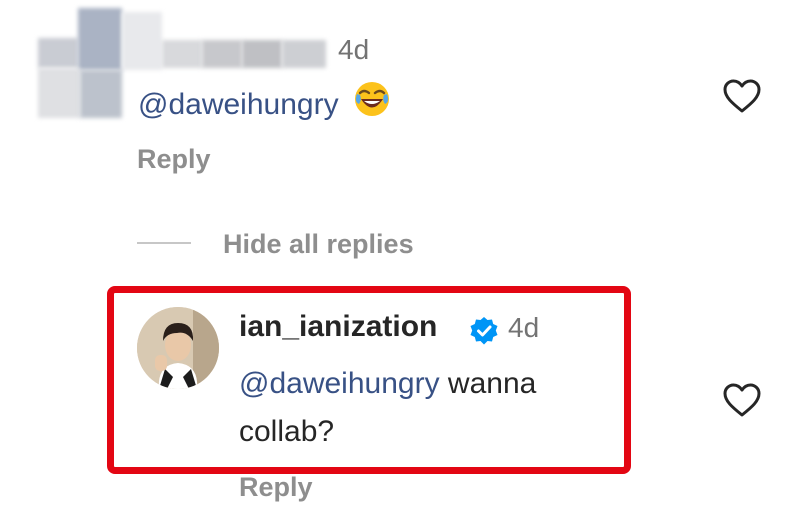 Image resolution: width=800 pixels, height=523 pixels. What do you see at coordinates (484, 331) in the screenshot?
I see `verified-badge-icon` at bounding box center [484, 331].